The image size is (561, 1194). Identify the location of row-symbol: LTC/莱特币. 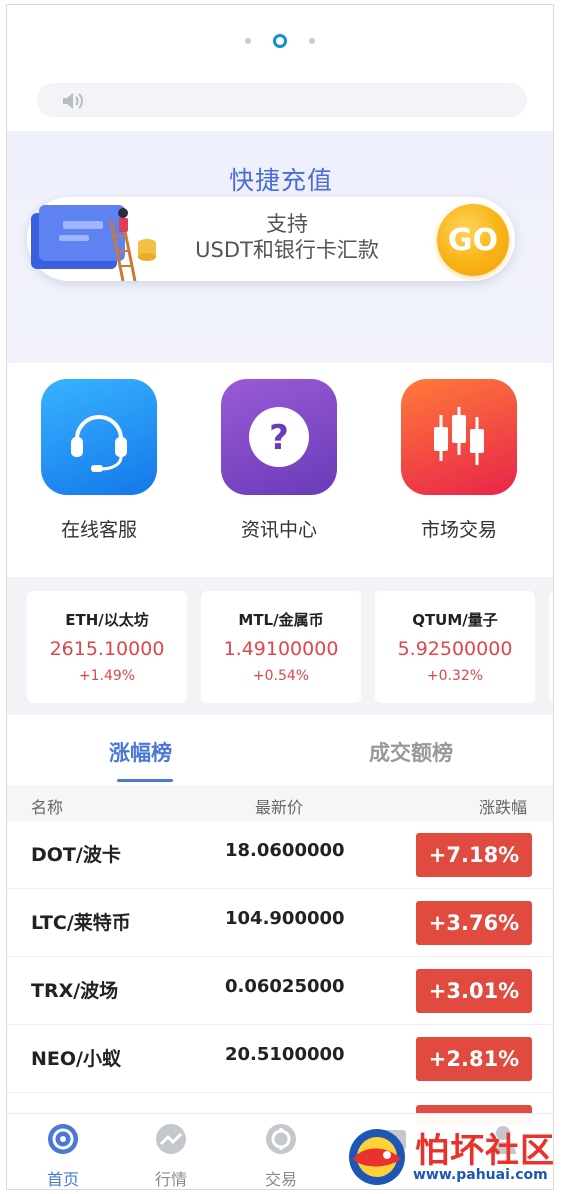
(81, 923).